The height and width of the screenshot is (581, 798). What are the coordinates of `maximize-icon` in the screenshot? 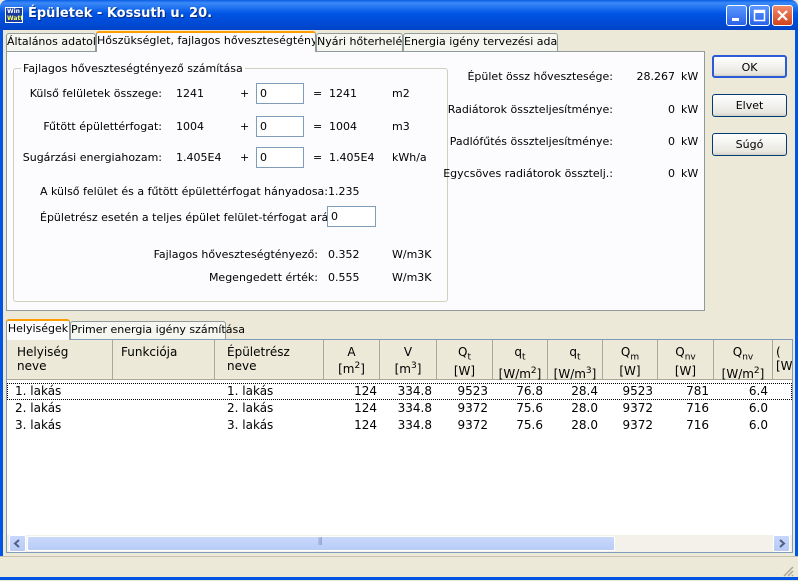 It's located at (759, 15).